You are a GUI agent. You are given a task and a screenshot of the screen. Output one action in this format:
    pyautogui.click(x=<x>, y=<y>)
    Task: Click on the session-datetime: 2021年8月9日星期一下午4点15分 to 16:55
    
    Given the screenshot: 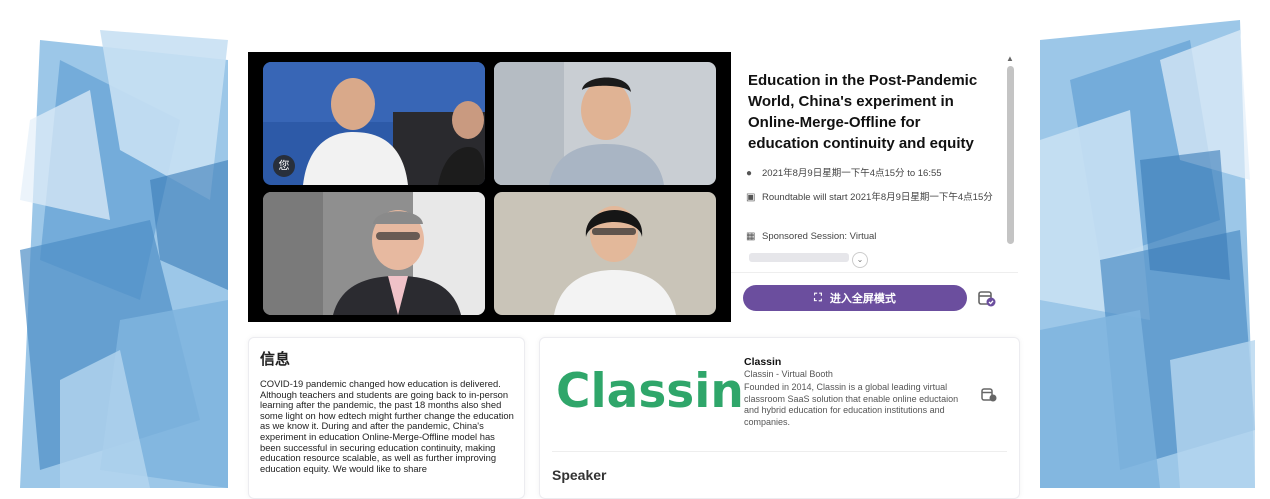 What is the action you would take?
    pyautogui.click(x=852, y=173)
    